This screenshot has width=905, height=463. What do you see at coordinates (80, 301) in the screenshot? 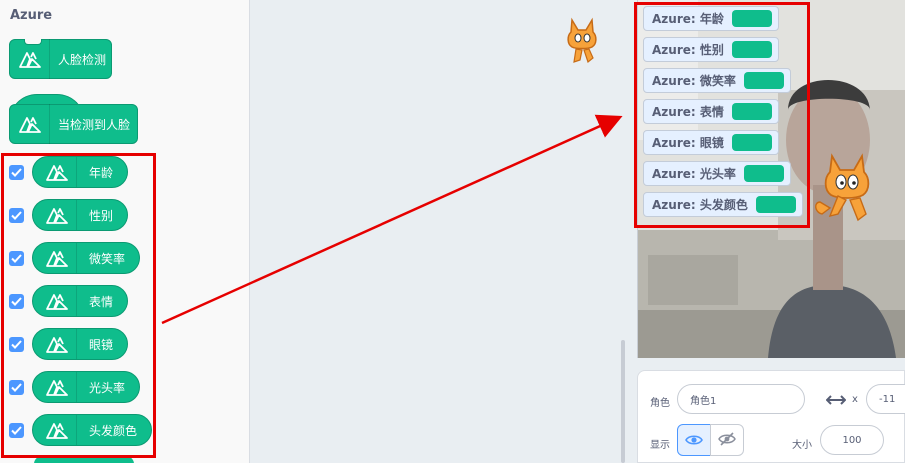
I see `emotion-reporter: 表情` at bounding box center [80, 301].